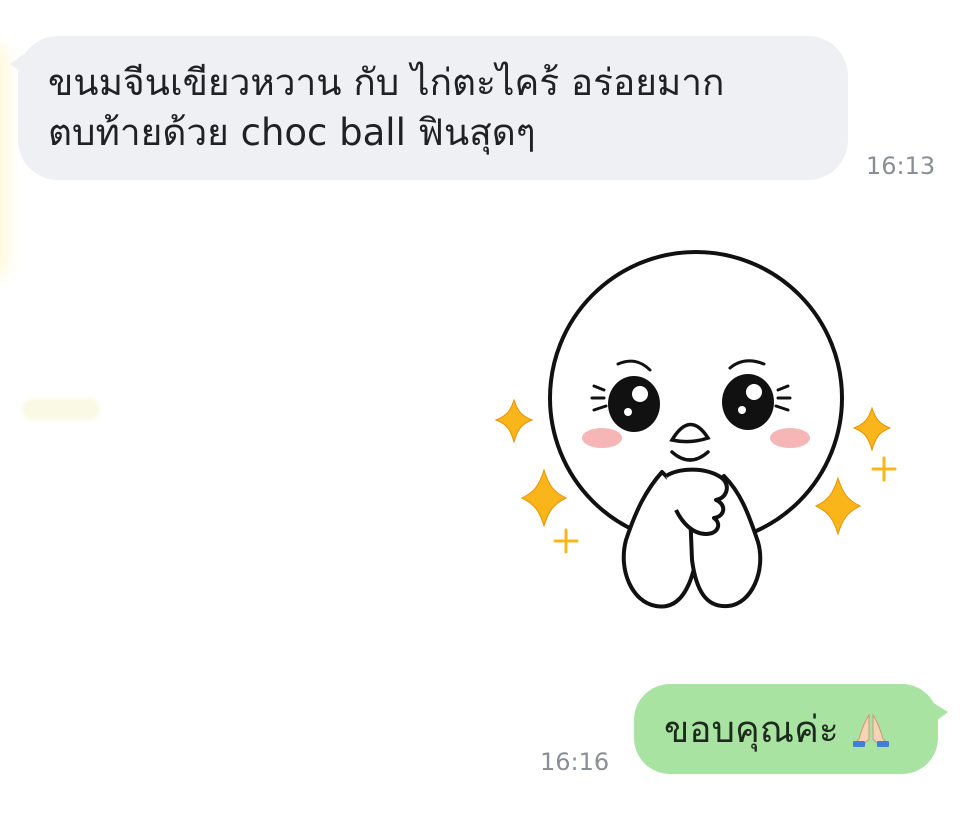 This screenshot has height=839, width=960. I want to click on message-timestamp: 16:13, so click(901, 166).